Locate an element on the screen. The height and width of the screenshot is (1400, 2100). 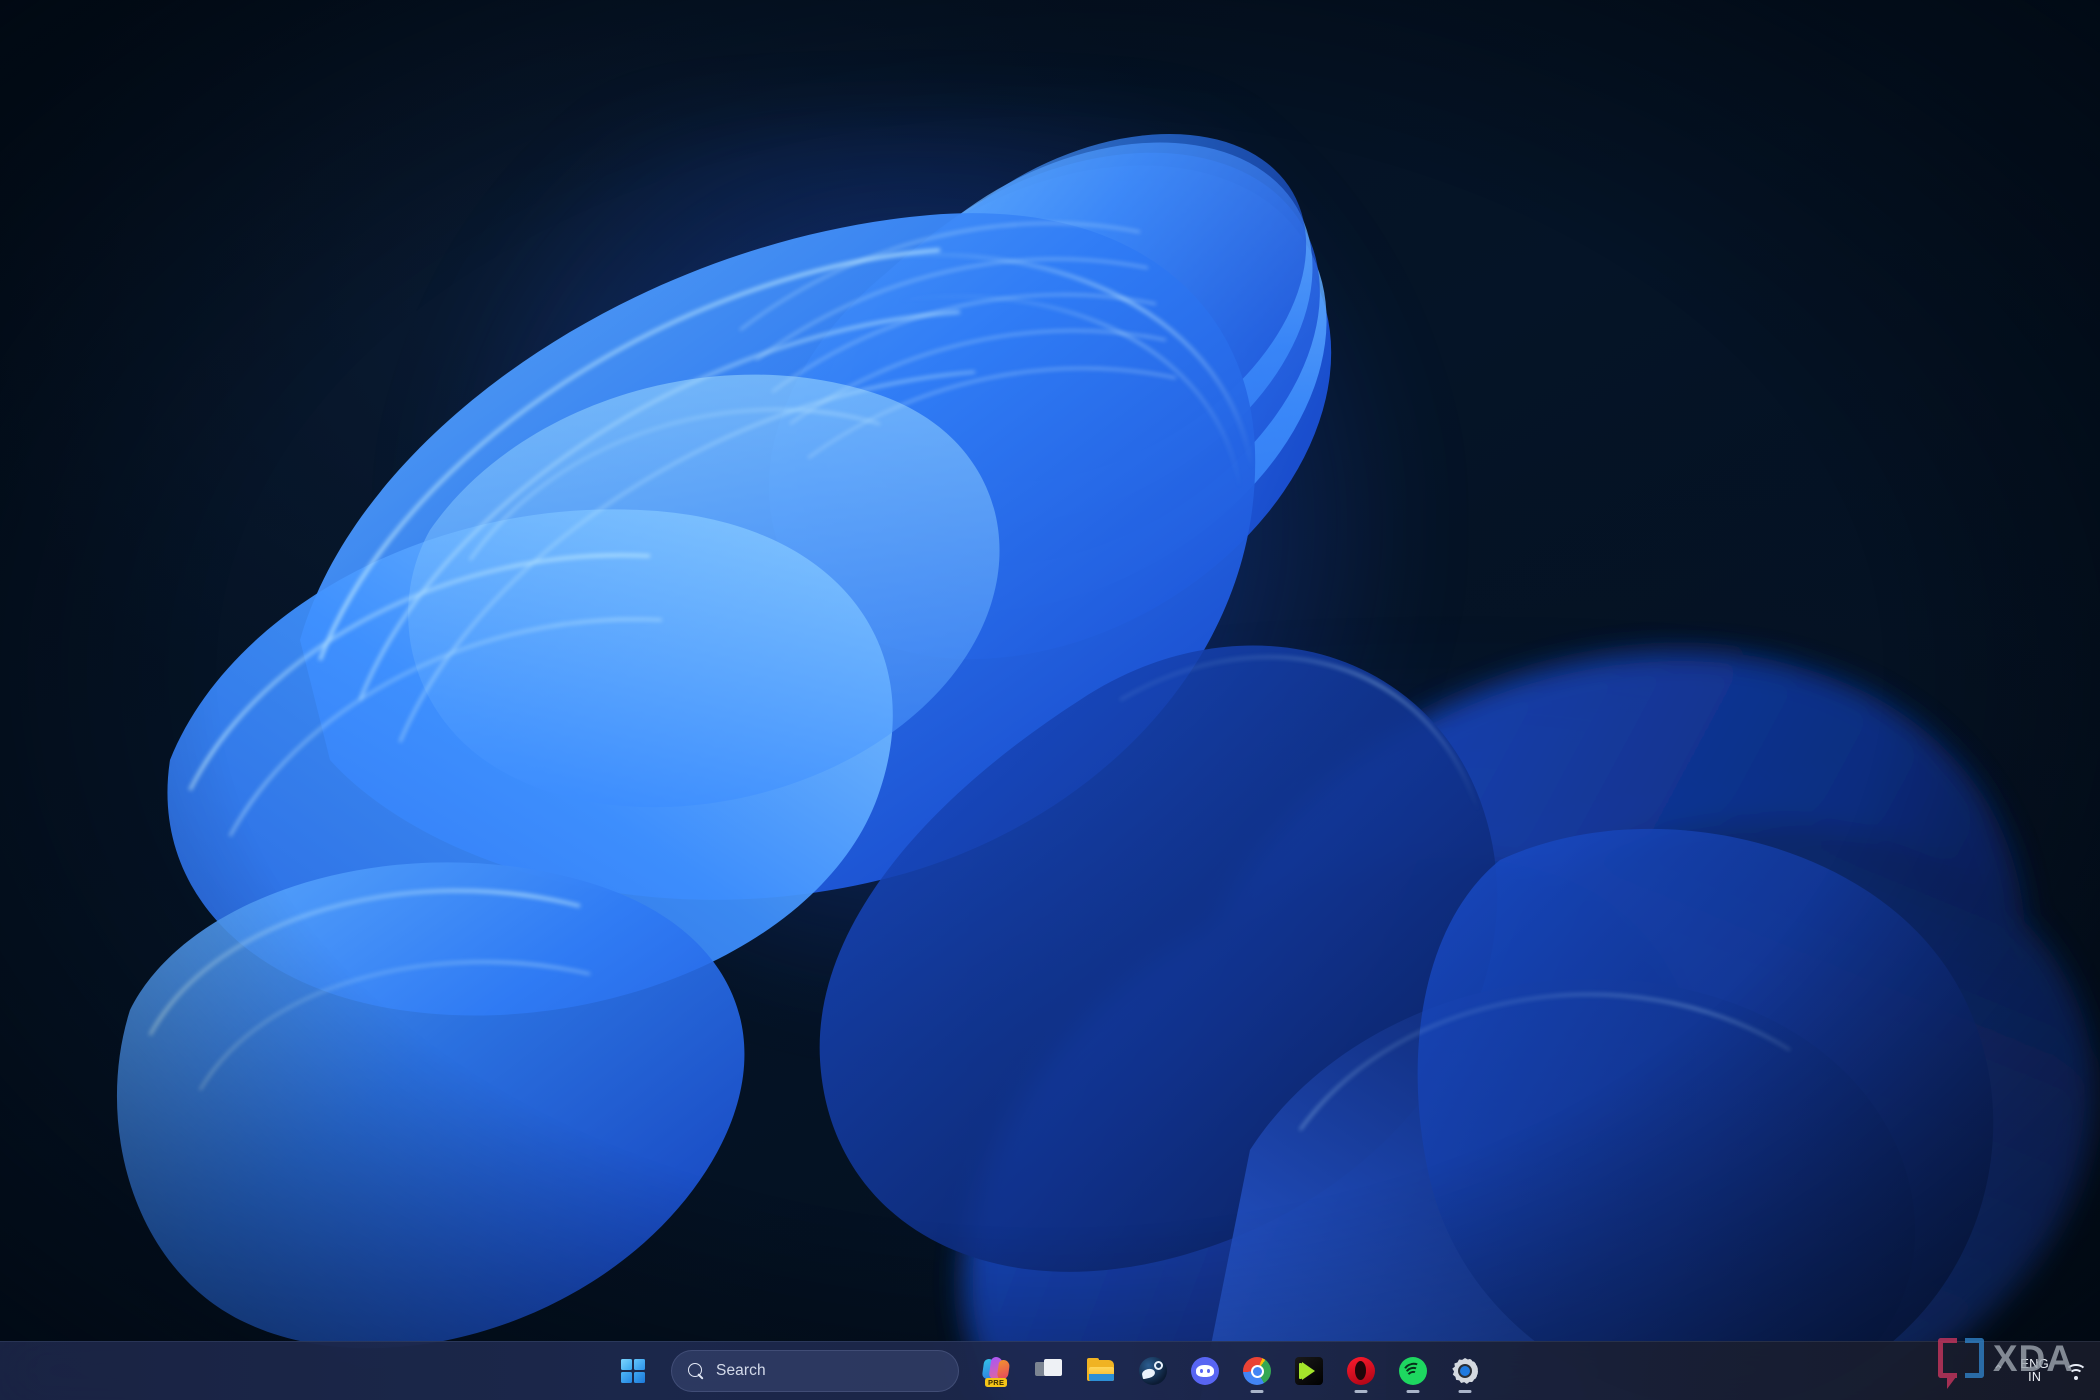
windows-logo-icon is located at coordinates (633, 1371).